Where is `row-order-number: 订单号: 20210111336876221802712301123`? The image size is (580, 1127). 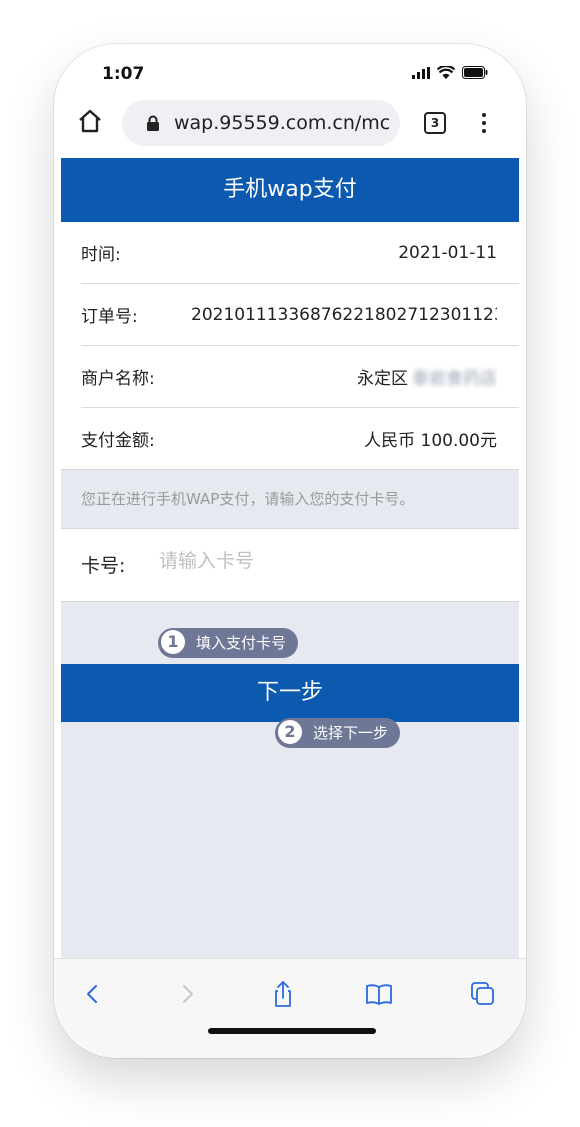 row-order-number: 订单号: 20210111336876221802712301123 is located at coordinates (300, 315).